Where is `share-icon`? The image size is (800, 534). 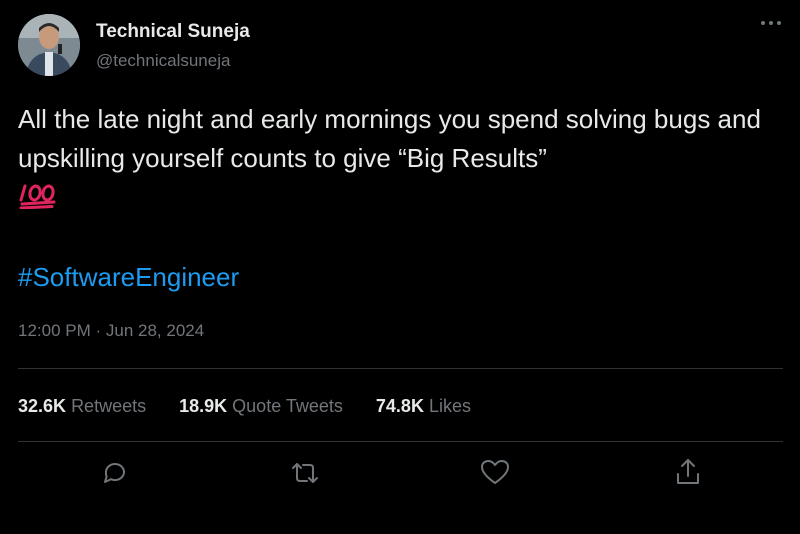 share-icon is located at coordinates (688, 473).